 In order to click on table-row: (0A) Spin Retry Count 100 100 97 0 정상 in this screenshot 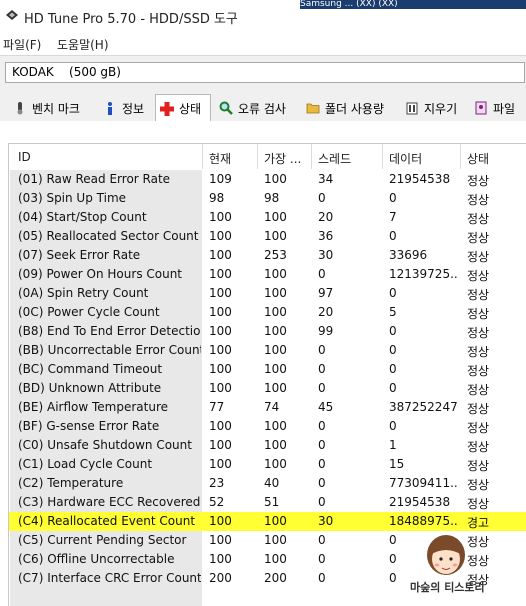, I will do `click(267, 293)`.